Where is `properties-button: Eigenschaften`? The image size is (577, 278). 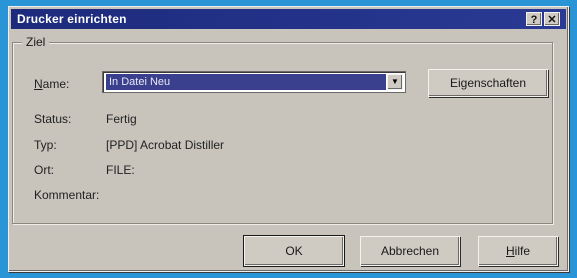
properties-button: Eigenschaften is located at coordinates (488, 83).